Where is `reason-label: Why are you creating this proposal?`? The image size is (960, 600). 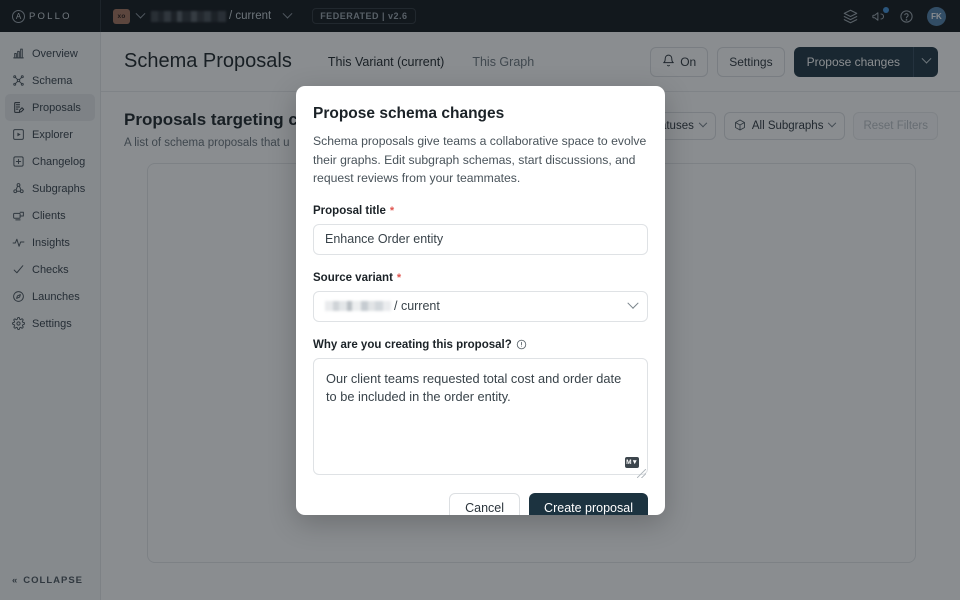 reason-label: Why are you creating this proposal? is located at coordinates (480, 345).